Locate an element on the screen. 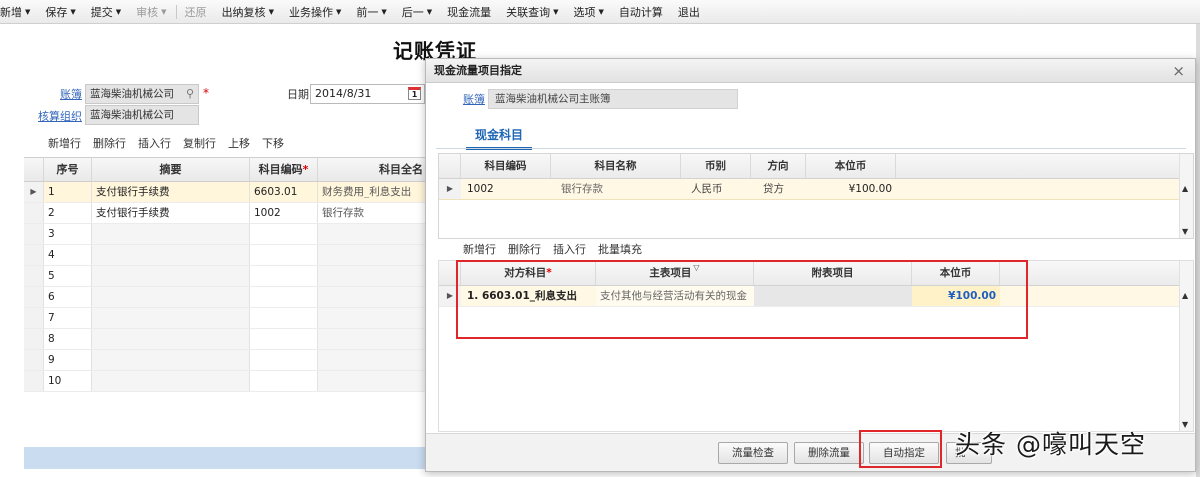  toolbar-item-label: 提交 is located at coordinates (101, 12).